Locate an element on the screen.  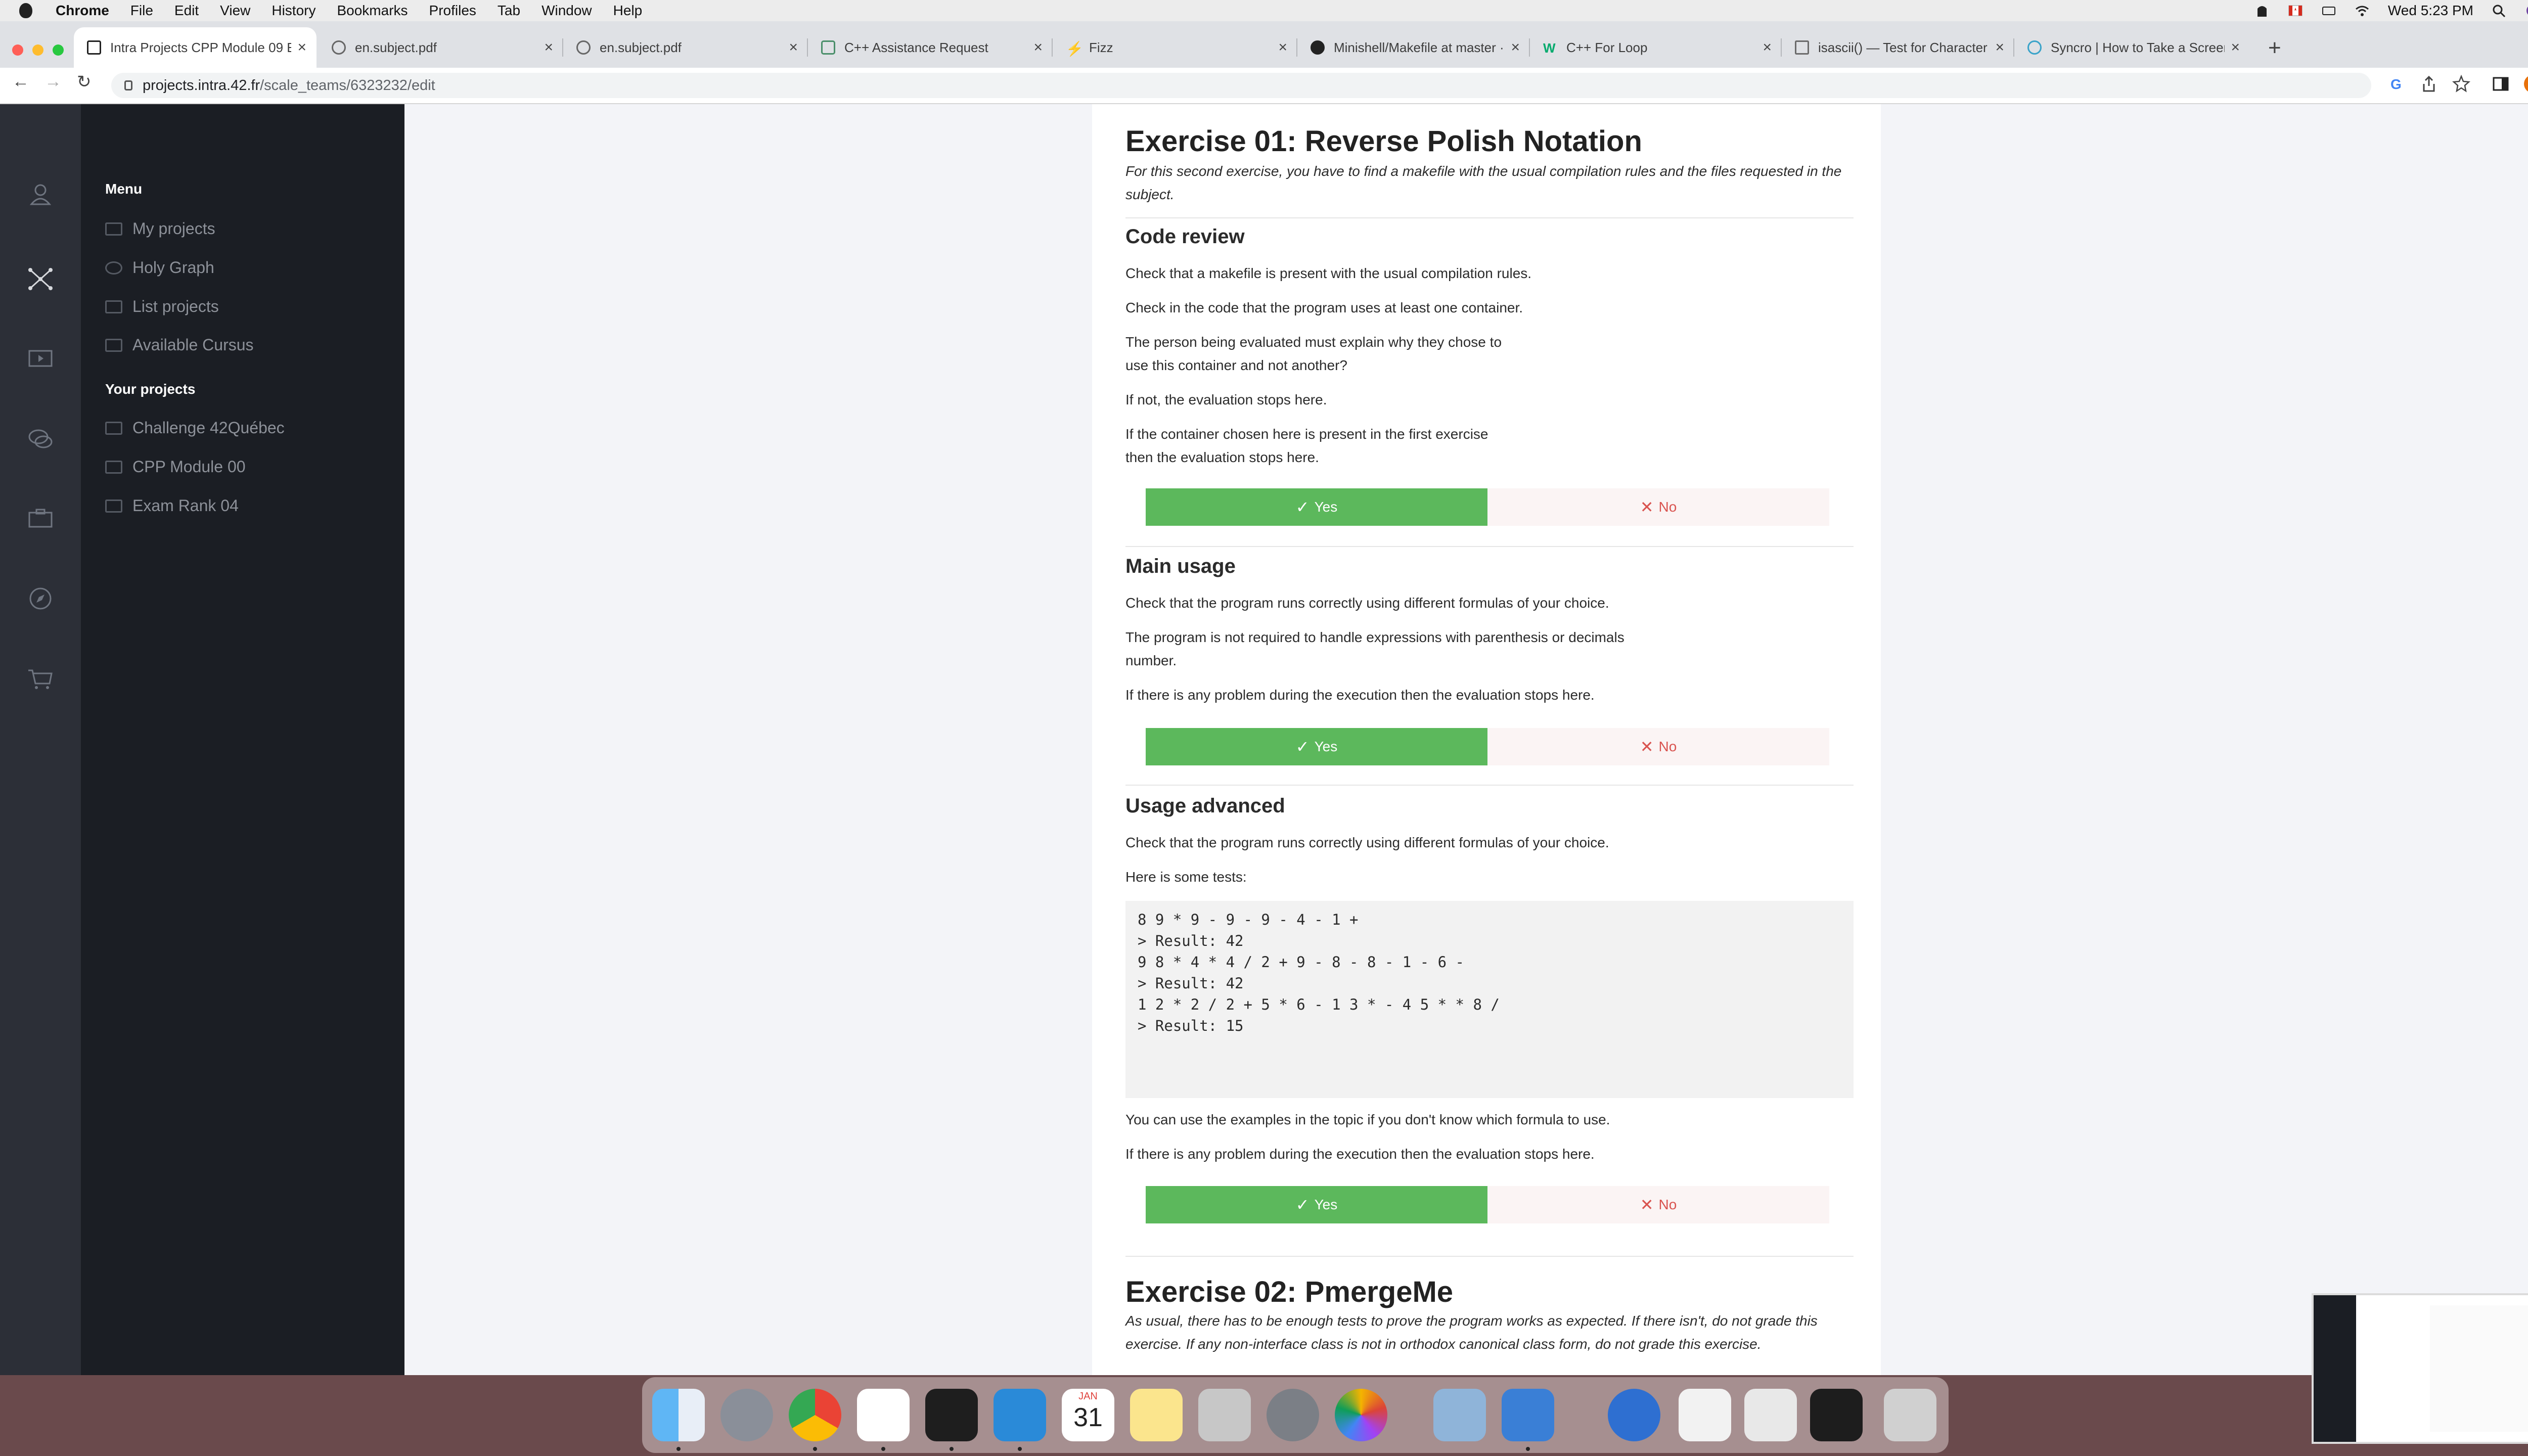
finder-icon is located at coordinates (679, 1415).